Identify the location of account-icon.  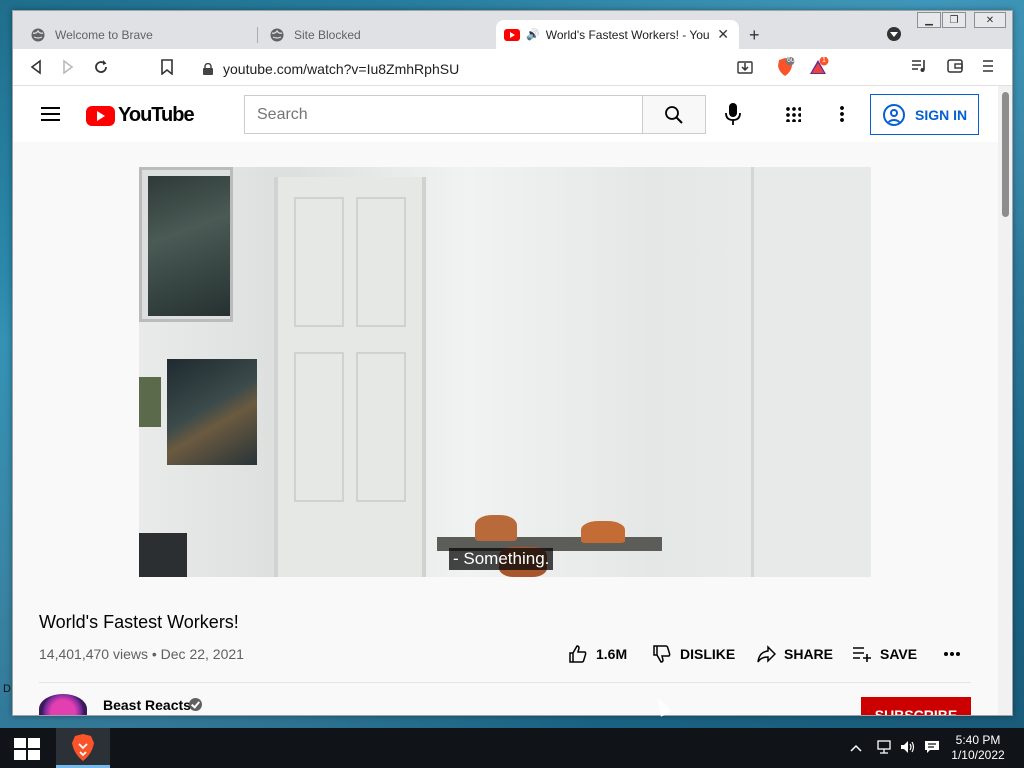
(894, 115).